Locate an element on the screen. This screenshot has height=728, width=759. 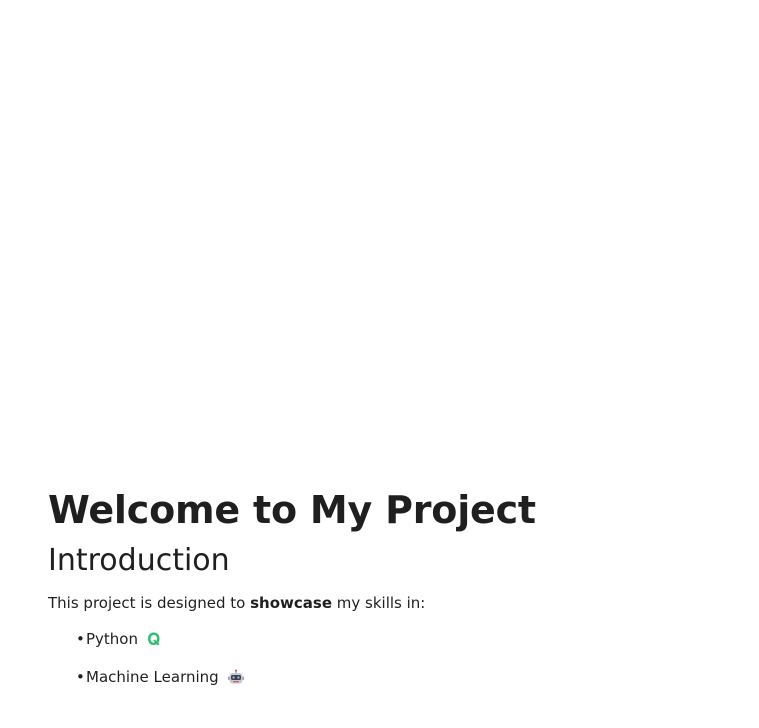
robot-icon-graphic is located at coordinates (235, 676).